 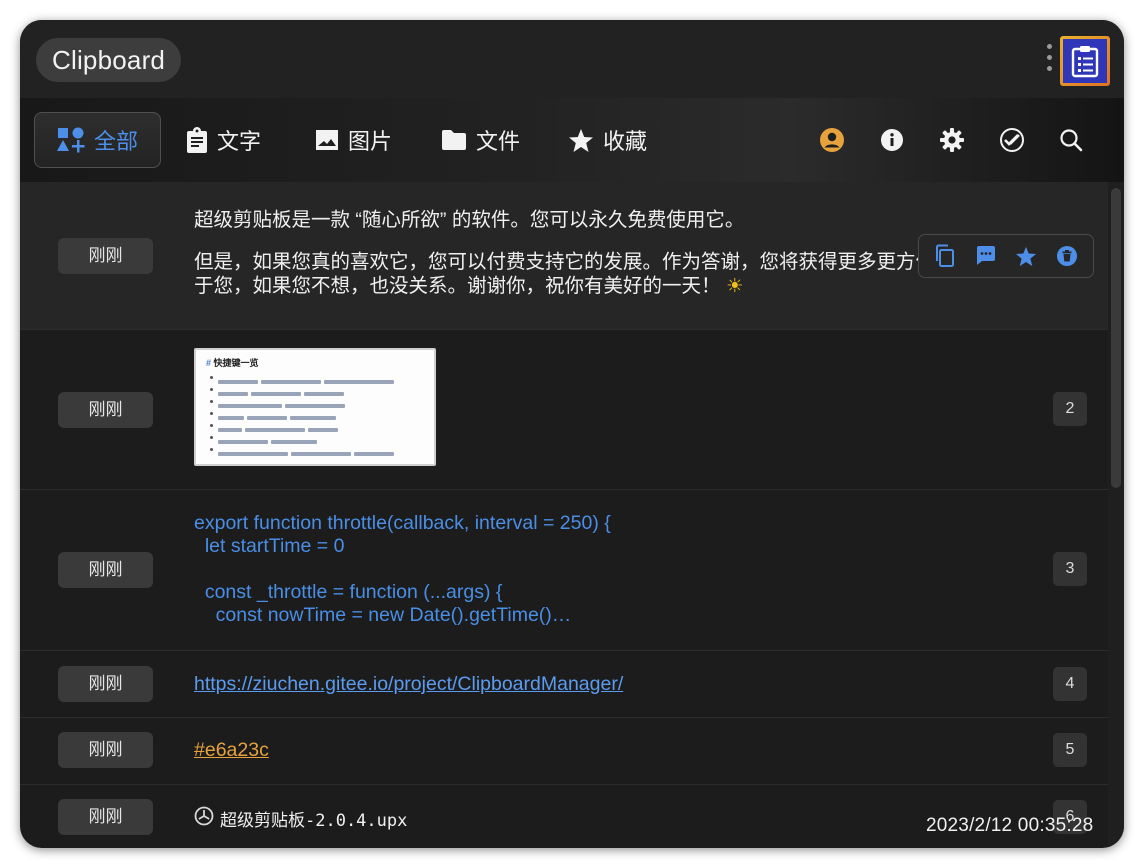 I want to click on tab-favorites-label: 收藏, so click(x=625, y=141).